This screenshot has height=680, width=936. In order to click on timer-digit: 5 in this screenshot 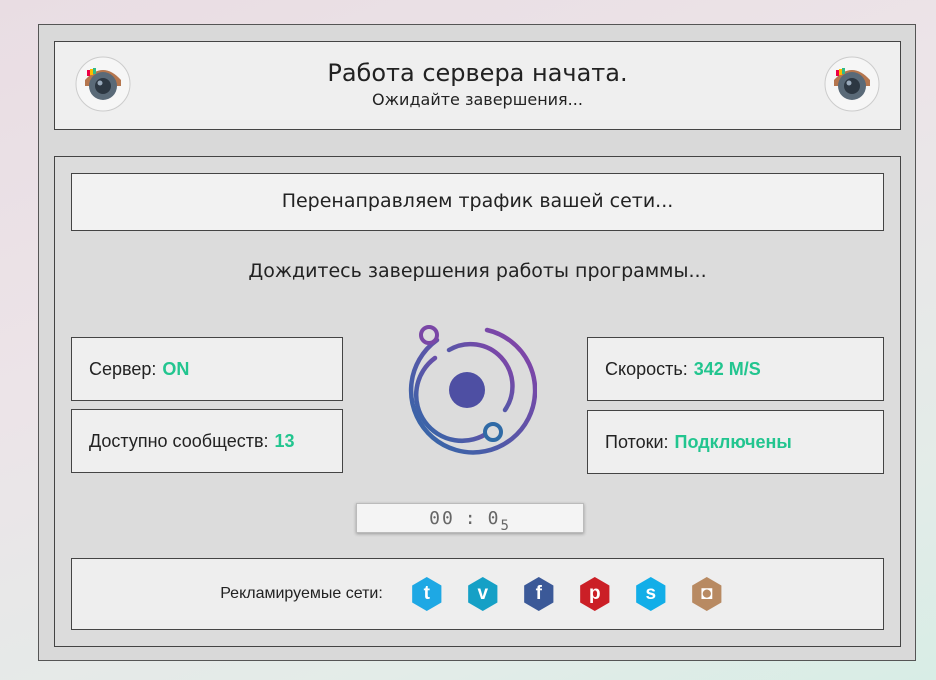, I will do `click(505, 526)`.